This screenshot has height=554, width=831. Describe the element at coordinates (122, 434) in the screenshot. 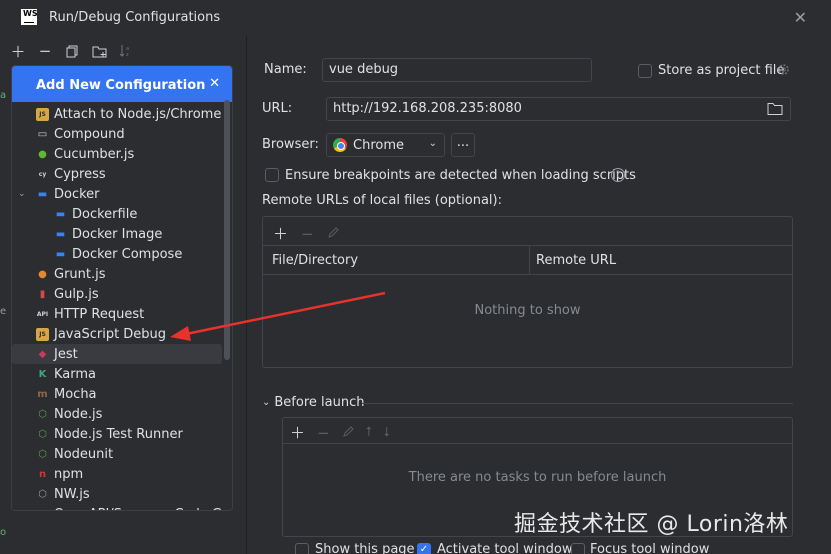

I see `configuration-type-item: ⬡ Node.js Test Runner` at that location.